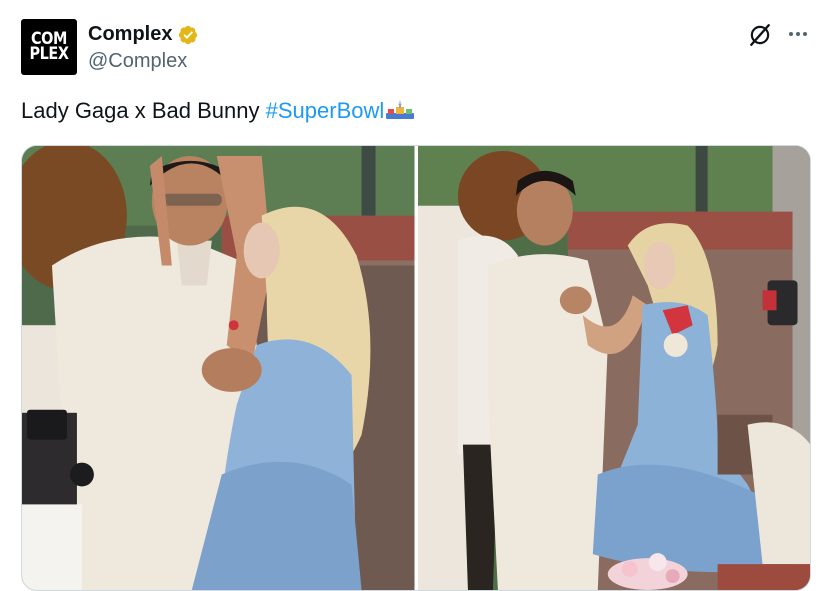 The height and width of the screenshot is (591, 823). I want to click on tweet-header: COM PLEX Complex @Complex, so click(416, 48).